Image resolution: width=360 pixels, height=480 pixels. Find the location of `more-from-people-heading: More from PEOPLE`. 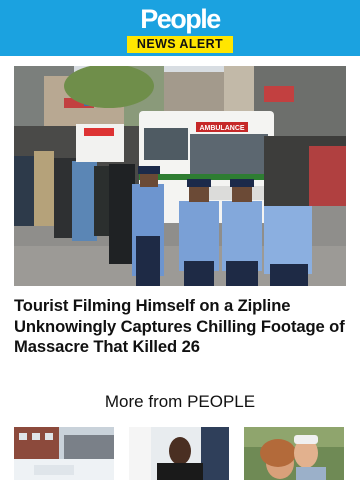

more-from-people-heading: More from PEOPLE is located at coordinates (180, 401).